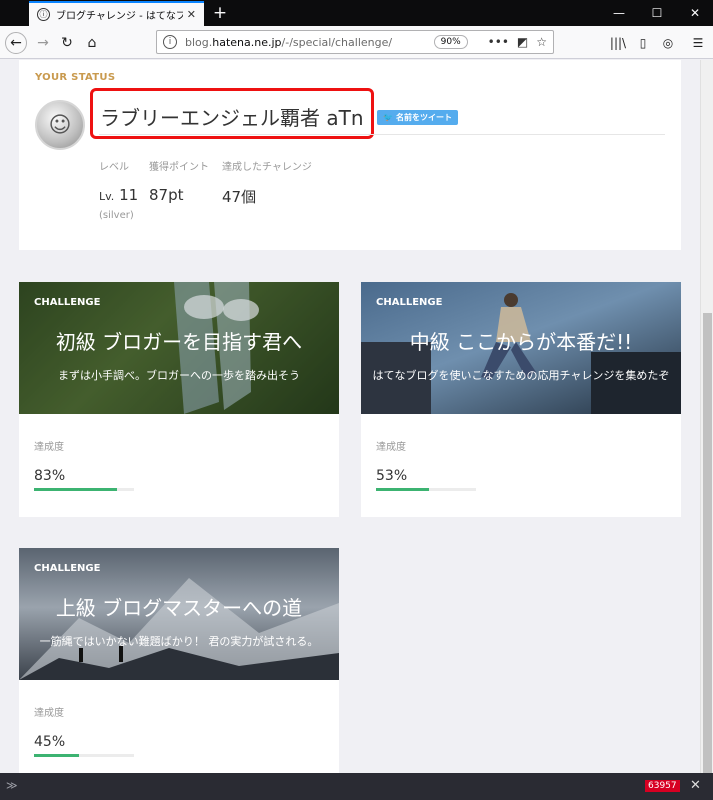 The height and width of the screenshot is (800, 713). What do you see at coordinates (643, 43) in the screenshot?
I see `sidebar-icon: ▯` at bounding box center [643, 43].